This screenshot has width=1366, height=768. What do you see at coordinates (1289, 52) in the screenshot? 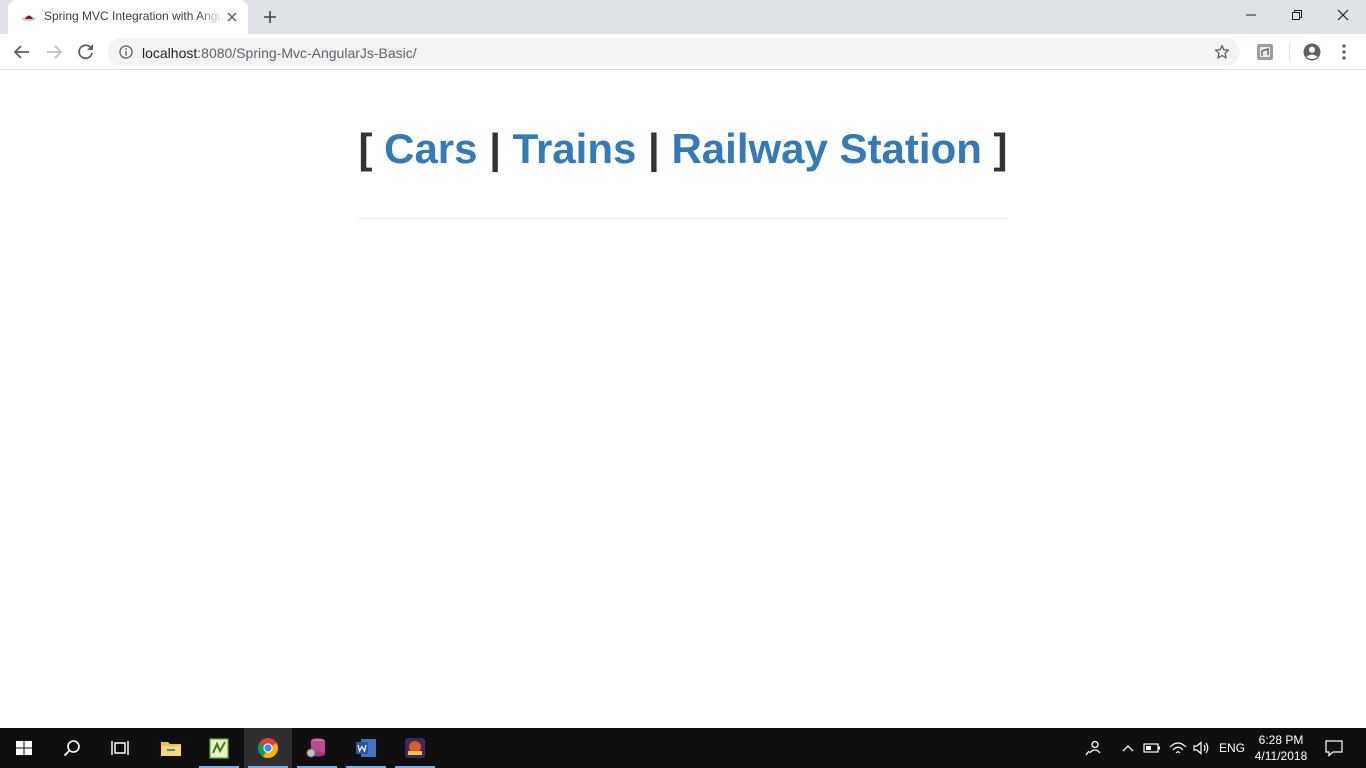
I see `toolbar-divider` at bounding box center [1289, 52].